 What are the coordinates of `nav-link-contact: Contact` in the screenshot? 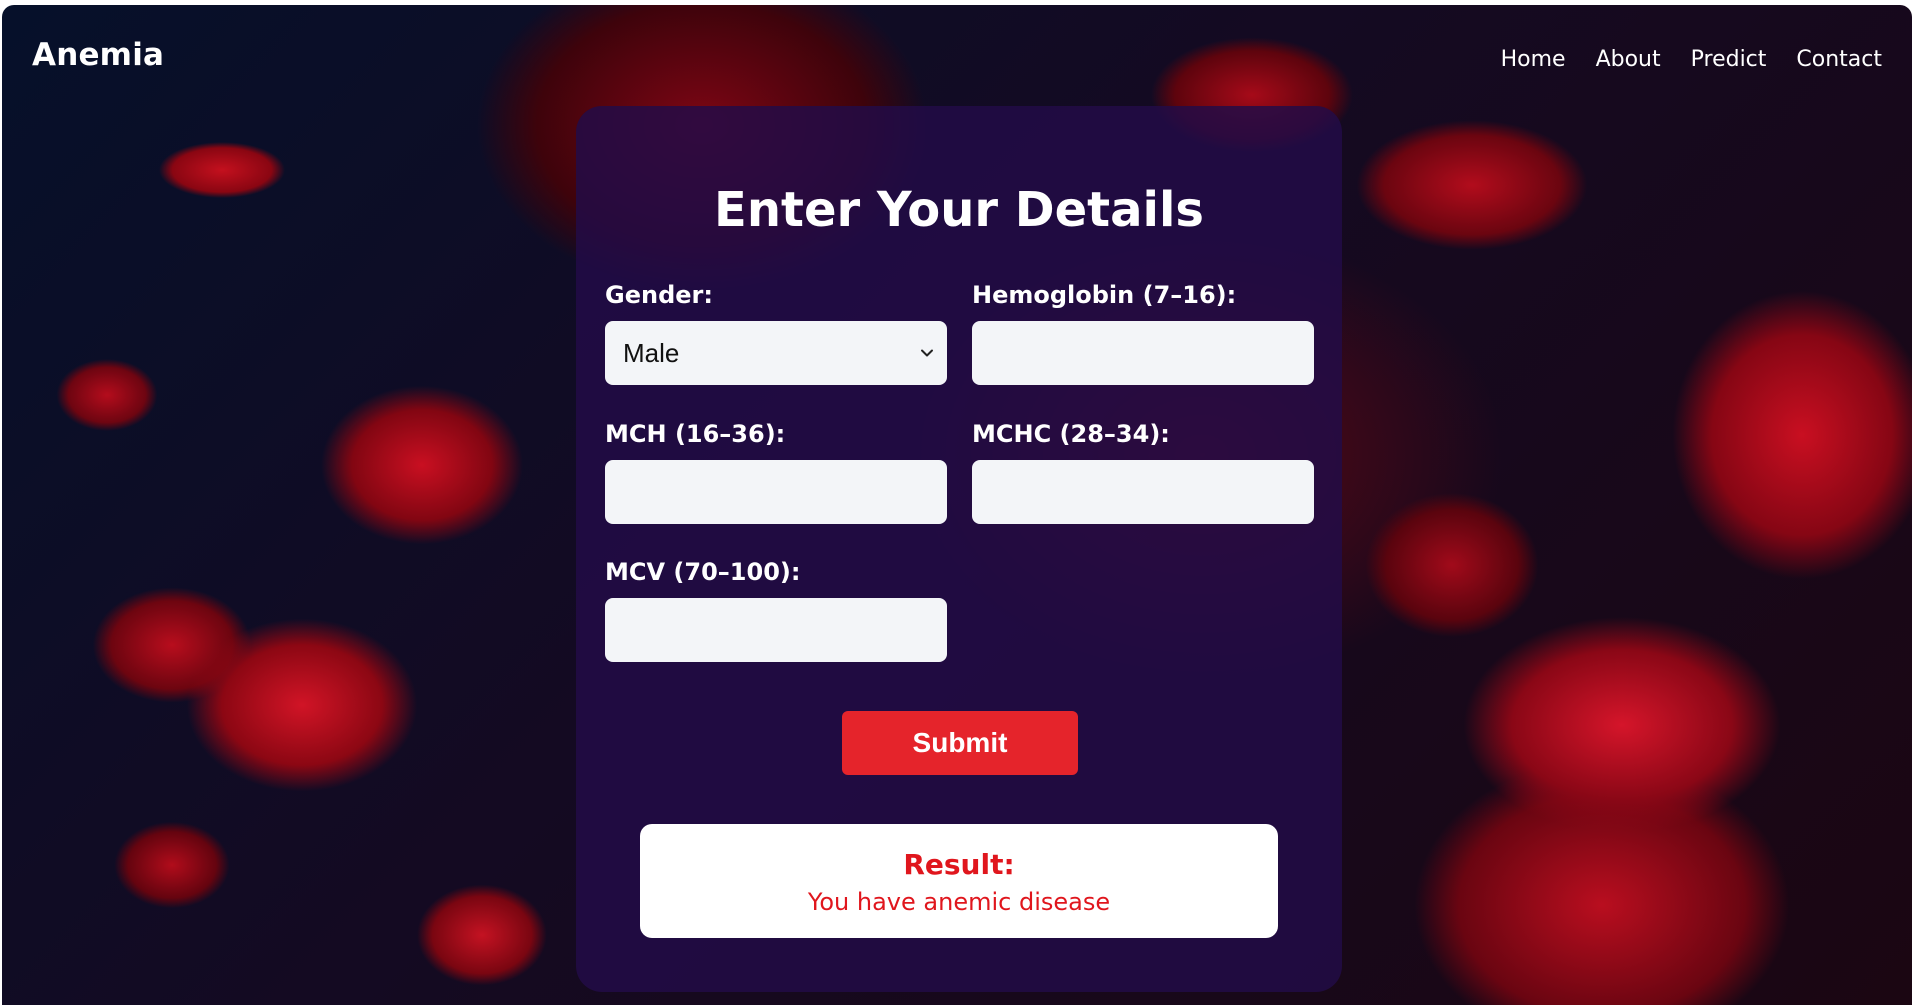 It's located at (1839, 59).